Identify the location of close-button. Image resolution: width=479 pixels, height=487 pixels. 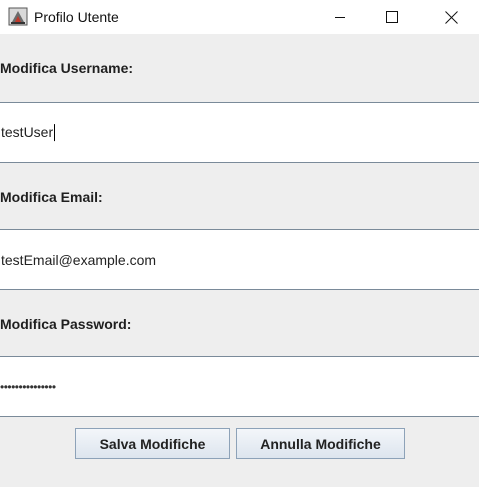
(451, 17).